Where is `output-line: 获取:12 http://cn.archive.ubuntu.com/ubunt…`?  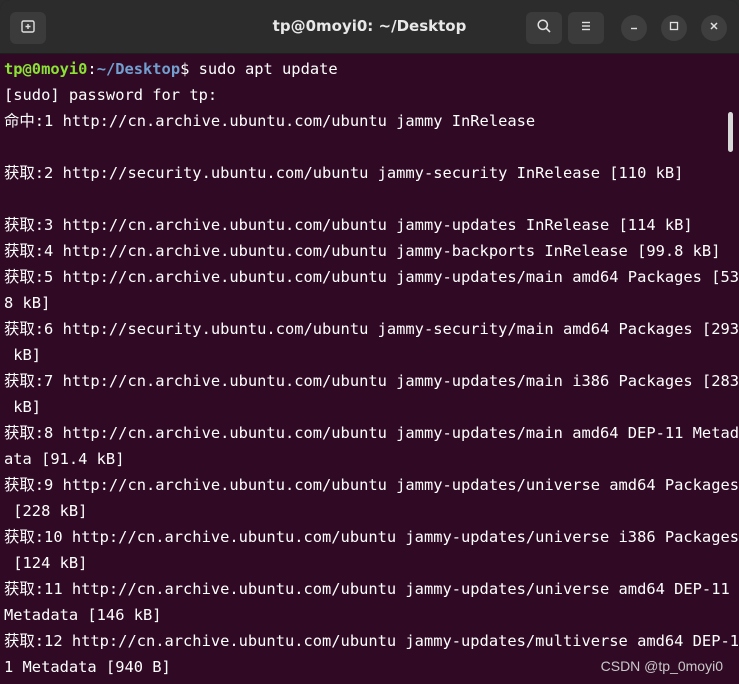 output-line: 获取:12 http://cn.archive.ubuntu.com/ubunt… is located at coordinates (371, 641).